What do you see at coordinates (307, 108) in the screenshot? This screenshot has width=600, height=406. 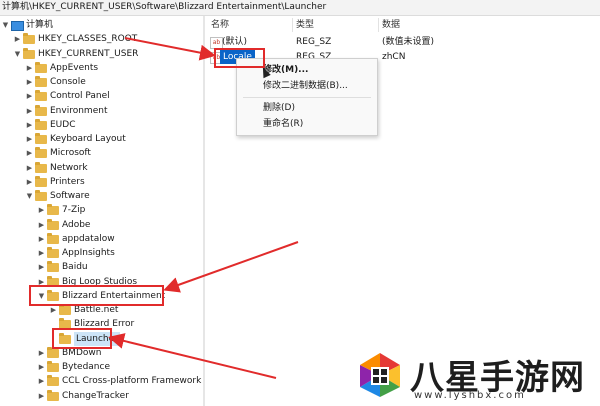 I see `menu-item-delete: 删除(D)` at bounding box center [307, 108].